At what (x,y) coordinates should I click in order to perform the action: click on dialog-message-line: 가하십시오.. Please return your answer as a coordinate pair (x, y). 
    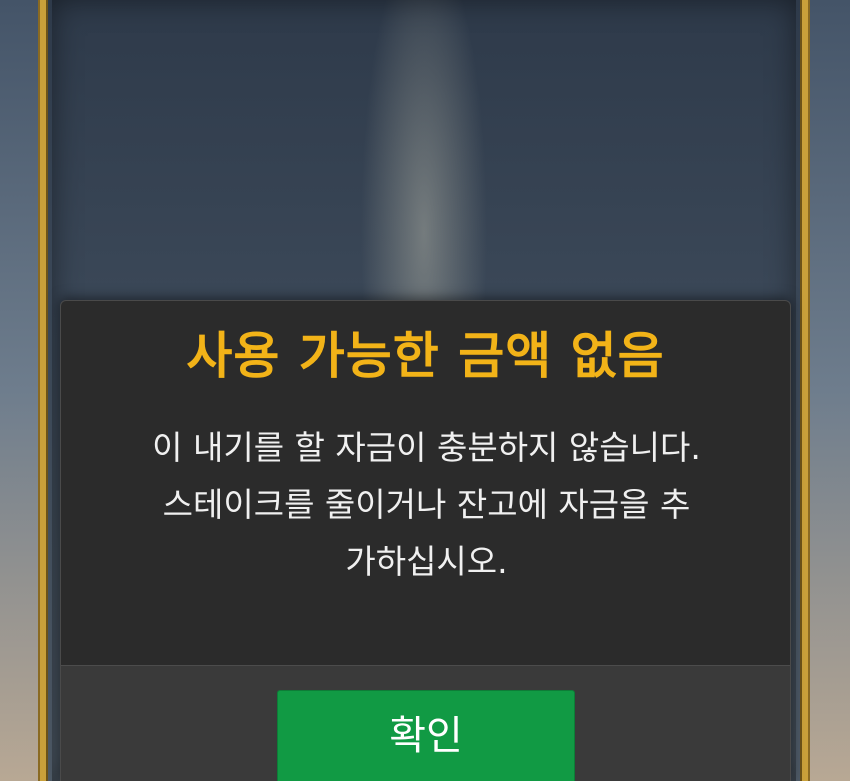
    Looking at the image, I should click on (426, 561).